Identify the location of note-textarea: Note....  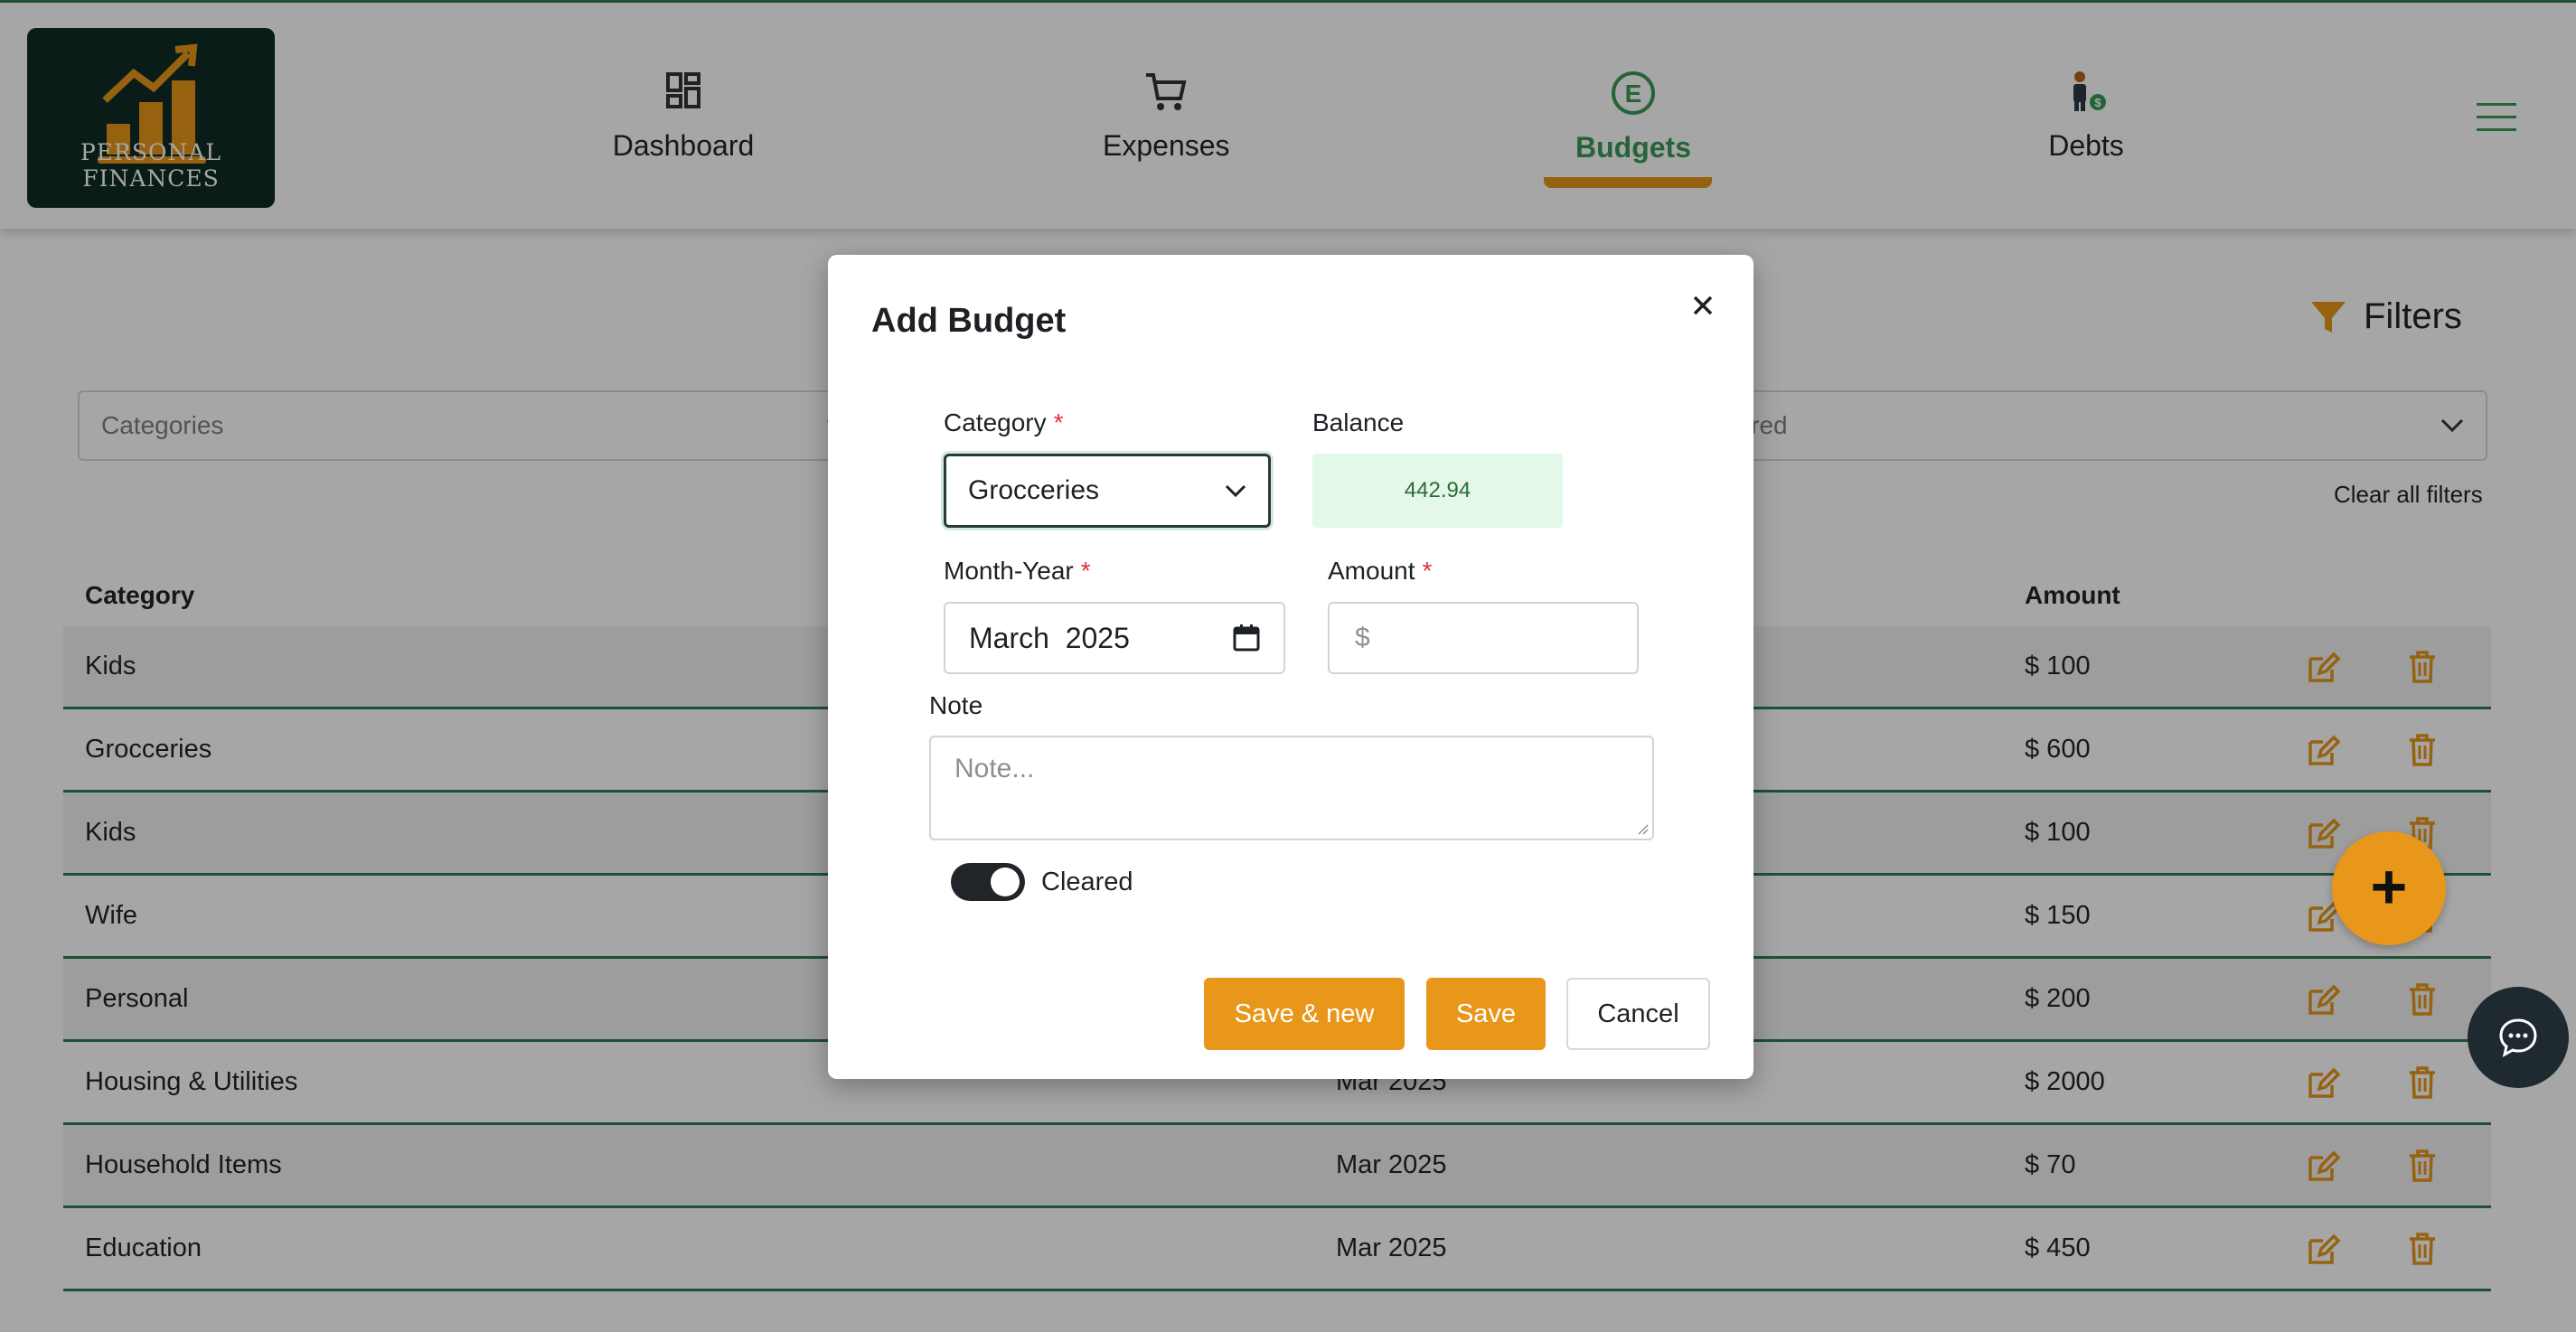
(1291, 788).